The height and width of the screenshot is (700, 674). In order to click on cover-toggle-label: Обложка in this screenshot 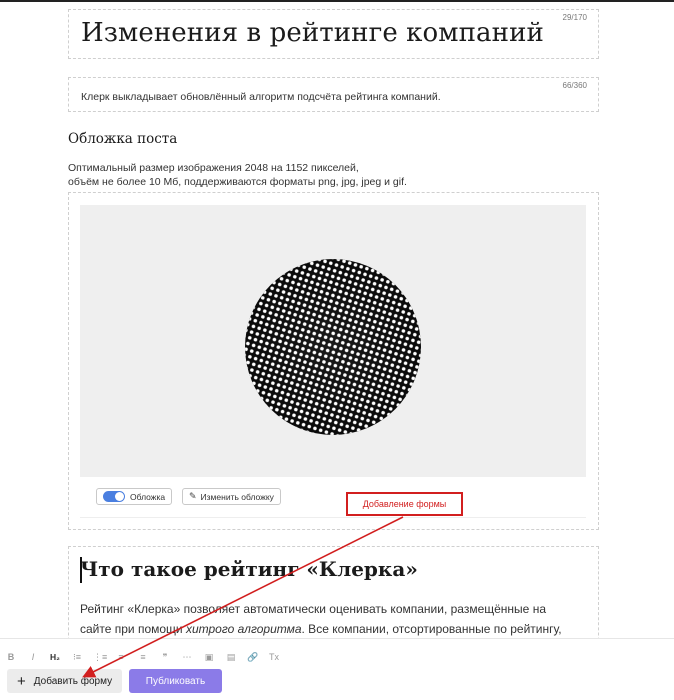, I will do `click(148, 496)`.